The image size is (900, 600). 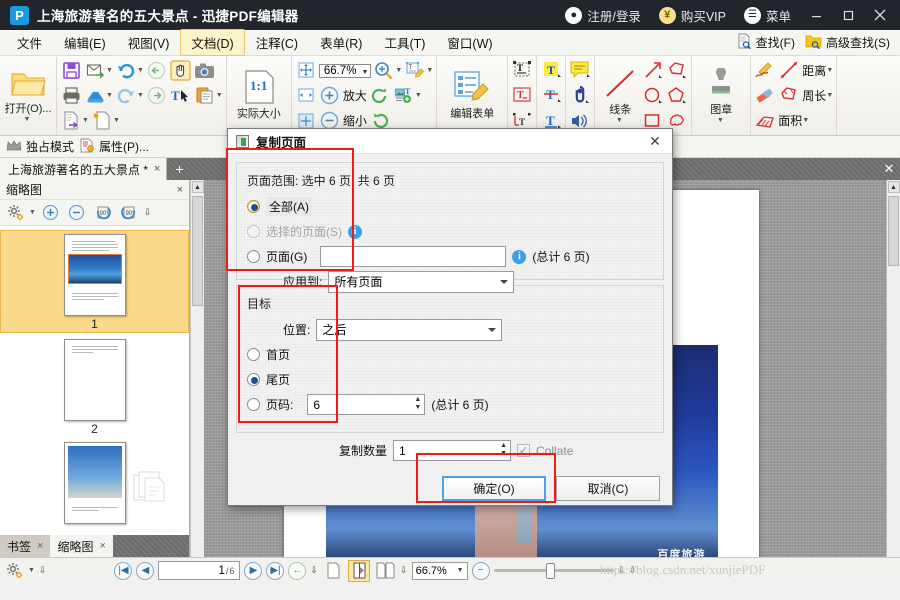 I want to click on page-number-spinner-arrows: ▲ ▼, so click(x=417, y=403).